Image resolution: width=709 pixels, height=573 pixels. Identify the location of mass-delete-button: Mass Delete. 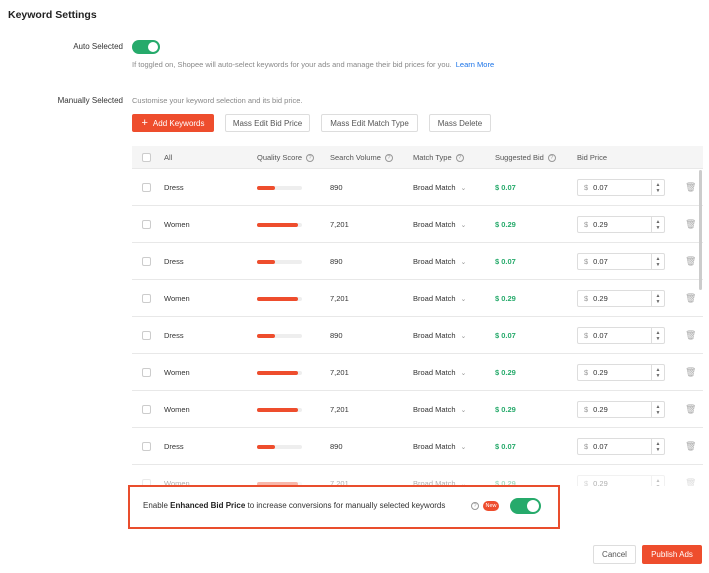
(460, 123).